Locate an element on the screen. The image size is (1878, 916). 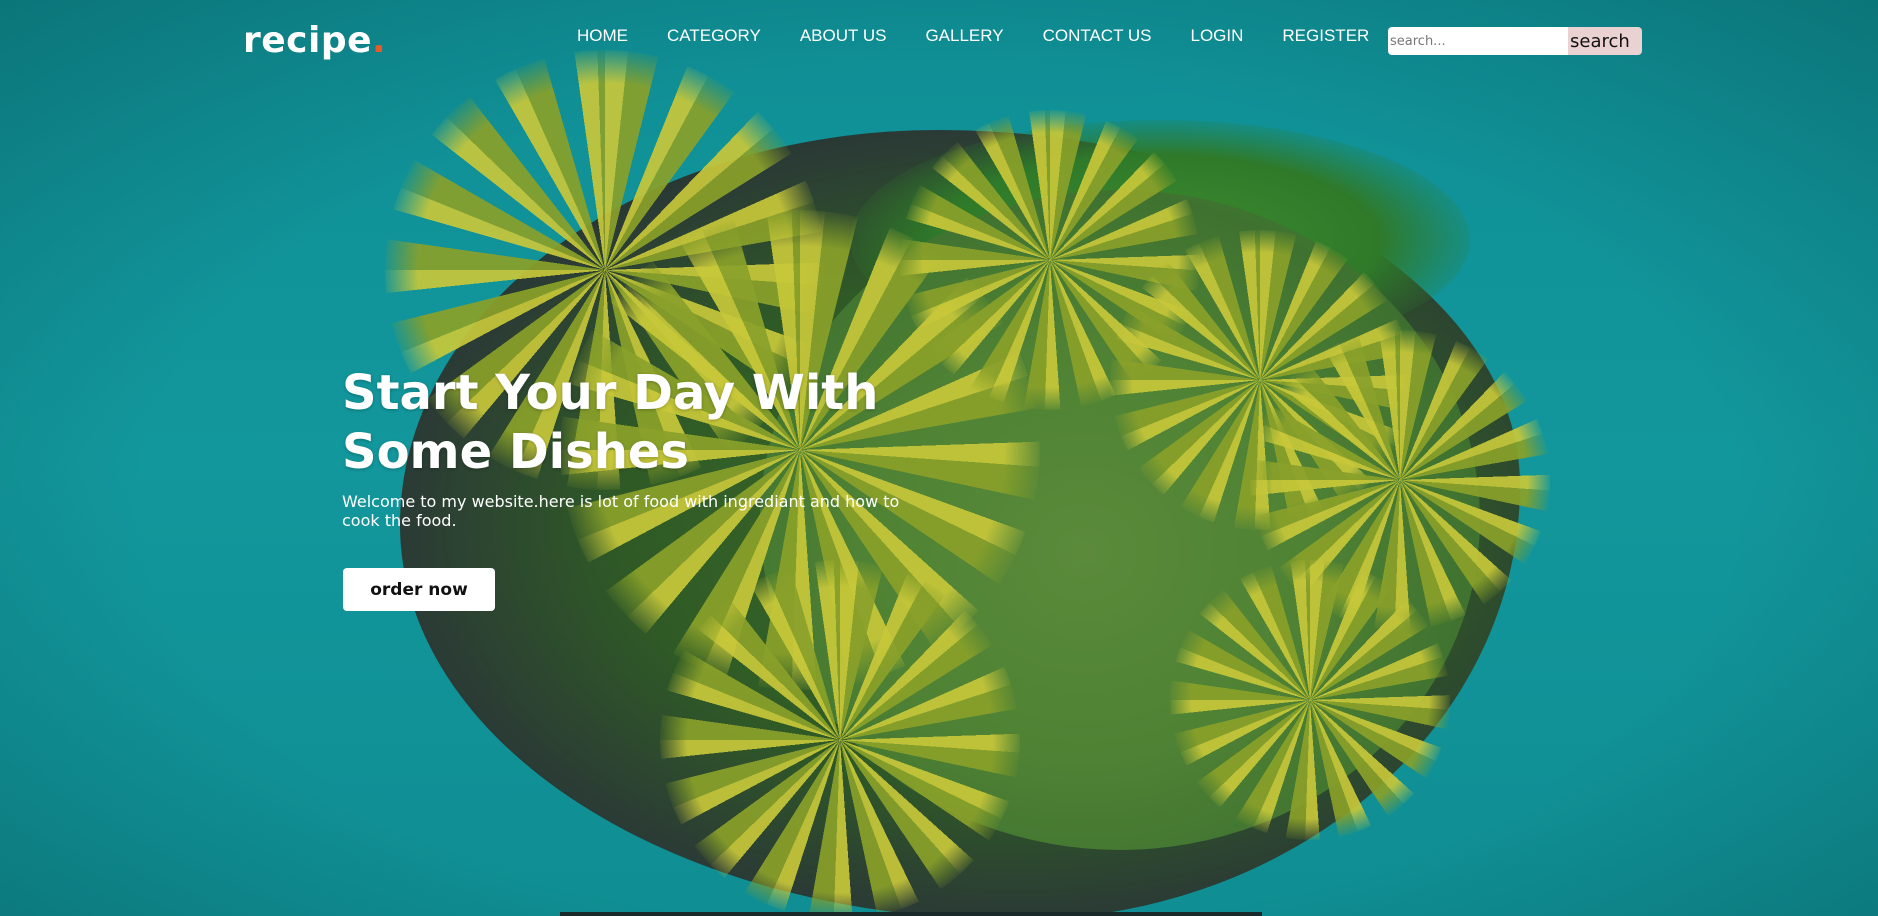
brand-logo: recipe. is located at coordinates (314, 40).